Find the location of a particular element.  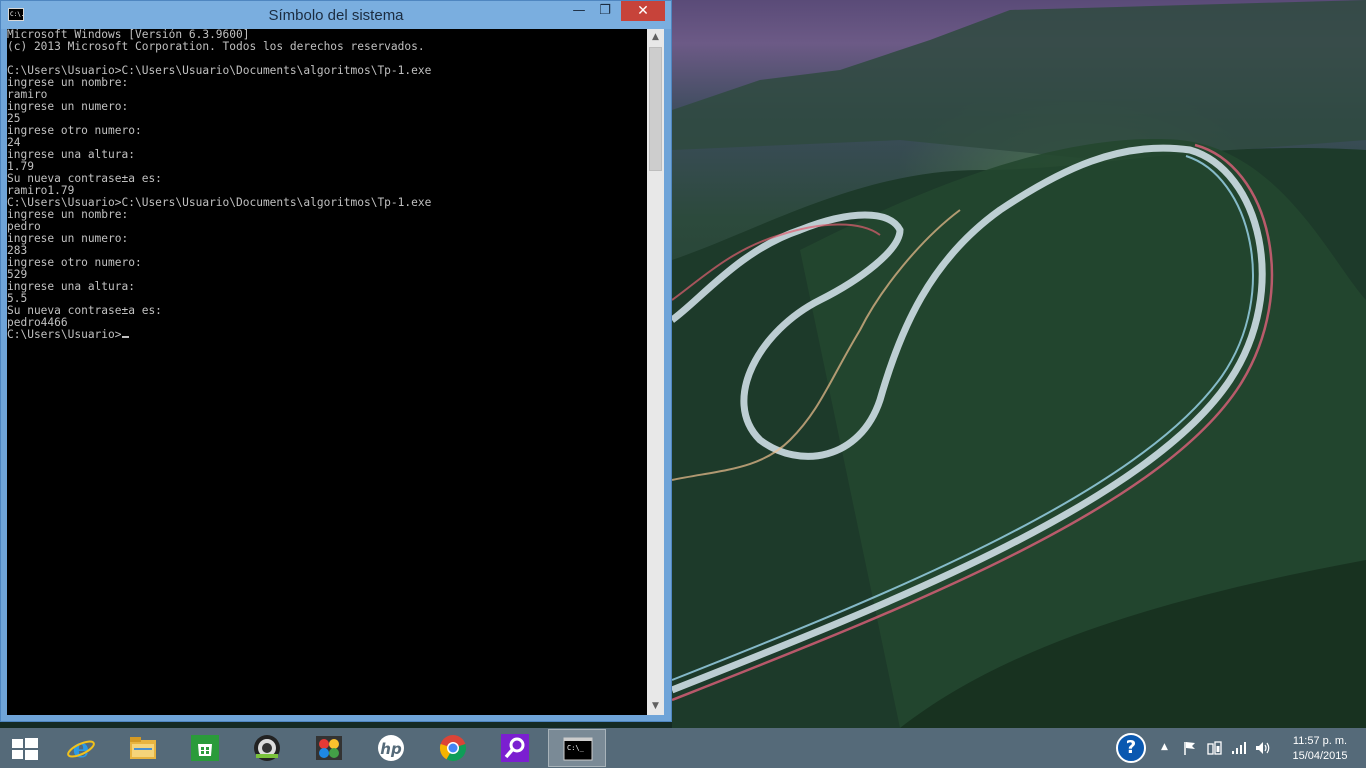

cmd-icon: C:\_ is located at coordinates (578, 749).